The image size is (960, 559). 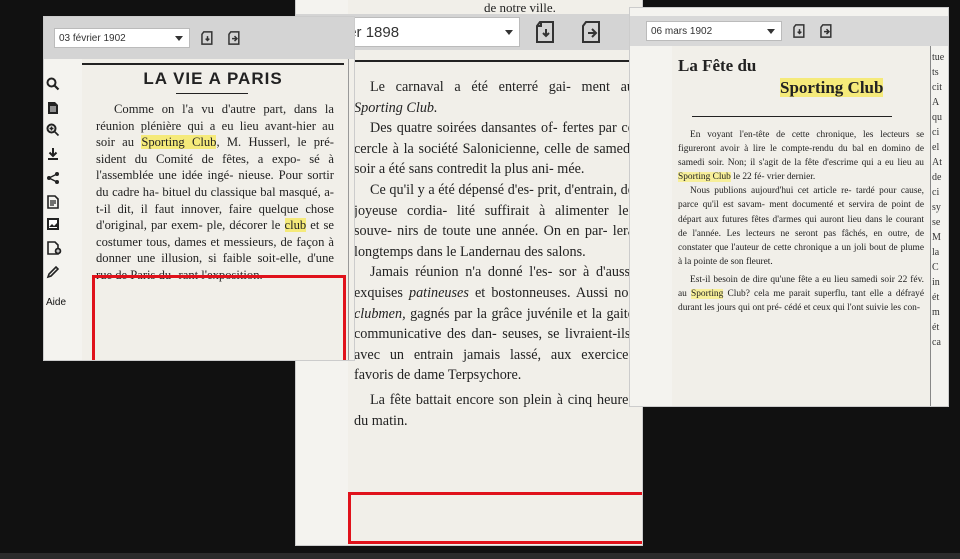 What do you see at coordinates (892, 163) in the screenshot?
I see `line: qui a eu lieu au` at bounding box center [892, 163].